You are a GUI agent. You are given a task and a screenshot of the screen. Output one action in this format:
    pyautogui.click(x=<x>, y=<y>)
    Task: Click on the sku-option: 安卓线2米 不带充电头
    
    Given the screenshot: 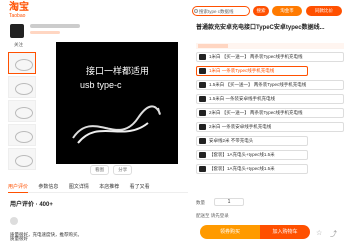 What is the action you would take?
    pyautogui.click(x=252, y=141)
    